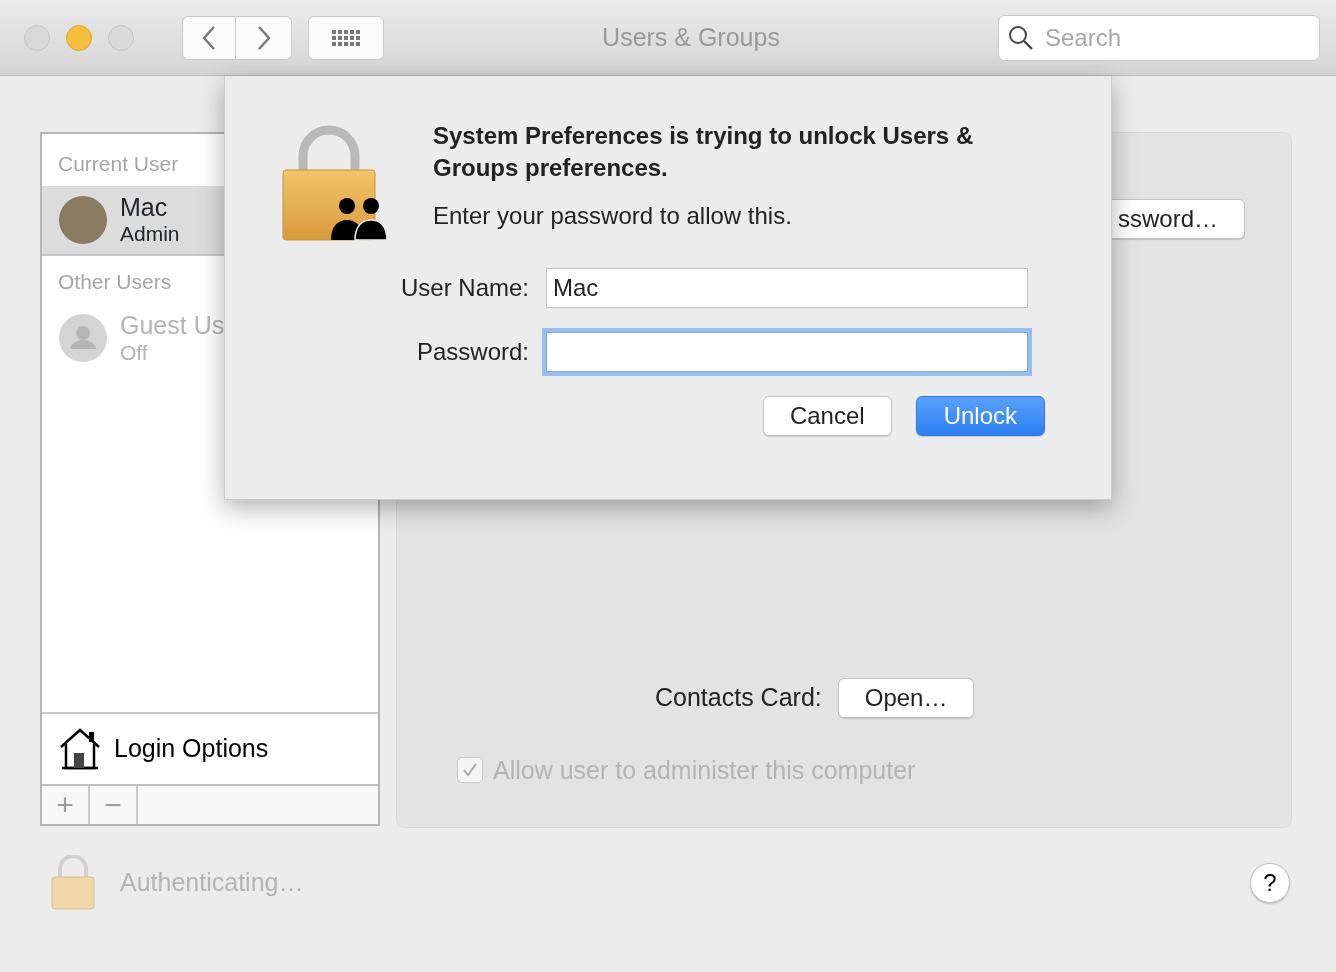 This screenshot has height=972, width=1336. What do you see at coordinates (121, 37) in the screenshot?
I see `zoom-button` at bounding box center [121, 37].